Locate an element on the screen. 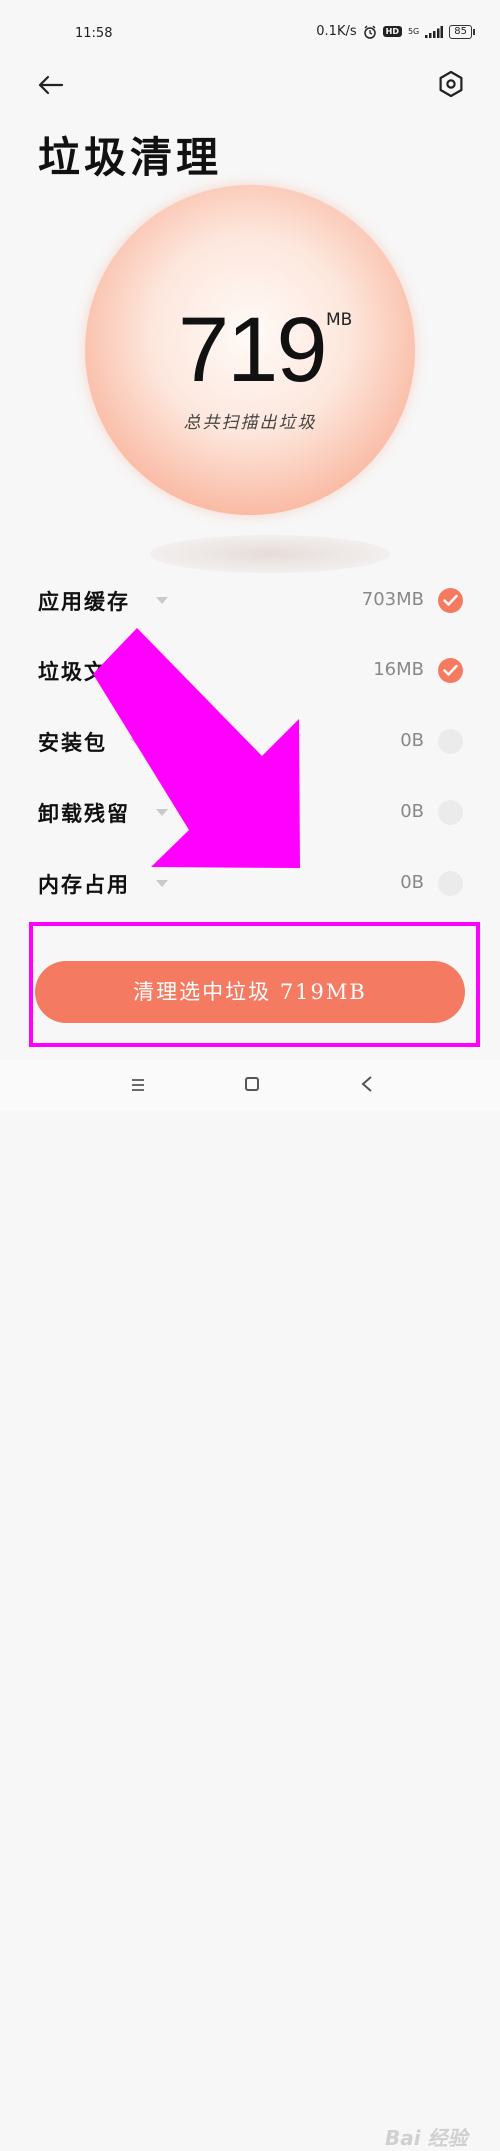 Image resolution: width=500 pixels, height=2151 pixels. status-indicators: 0.1K/s HD 5G 85 is located at coordinates (395, 31).